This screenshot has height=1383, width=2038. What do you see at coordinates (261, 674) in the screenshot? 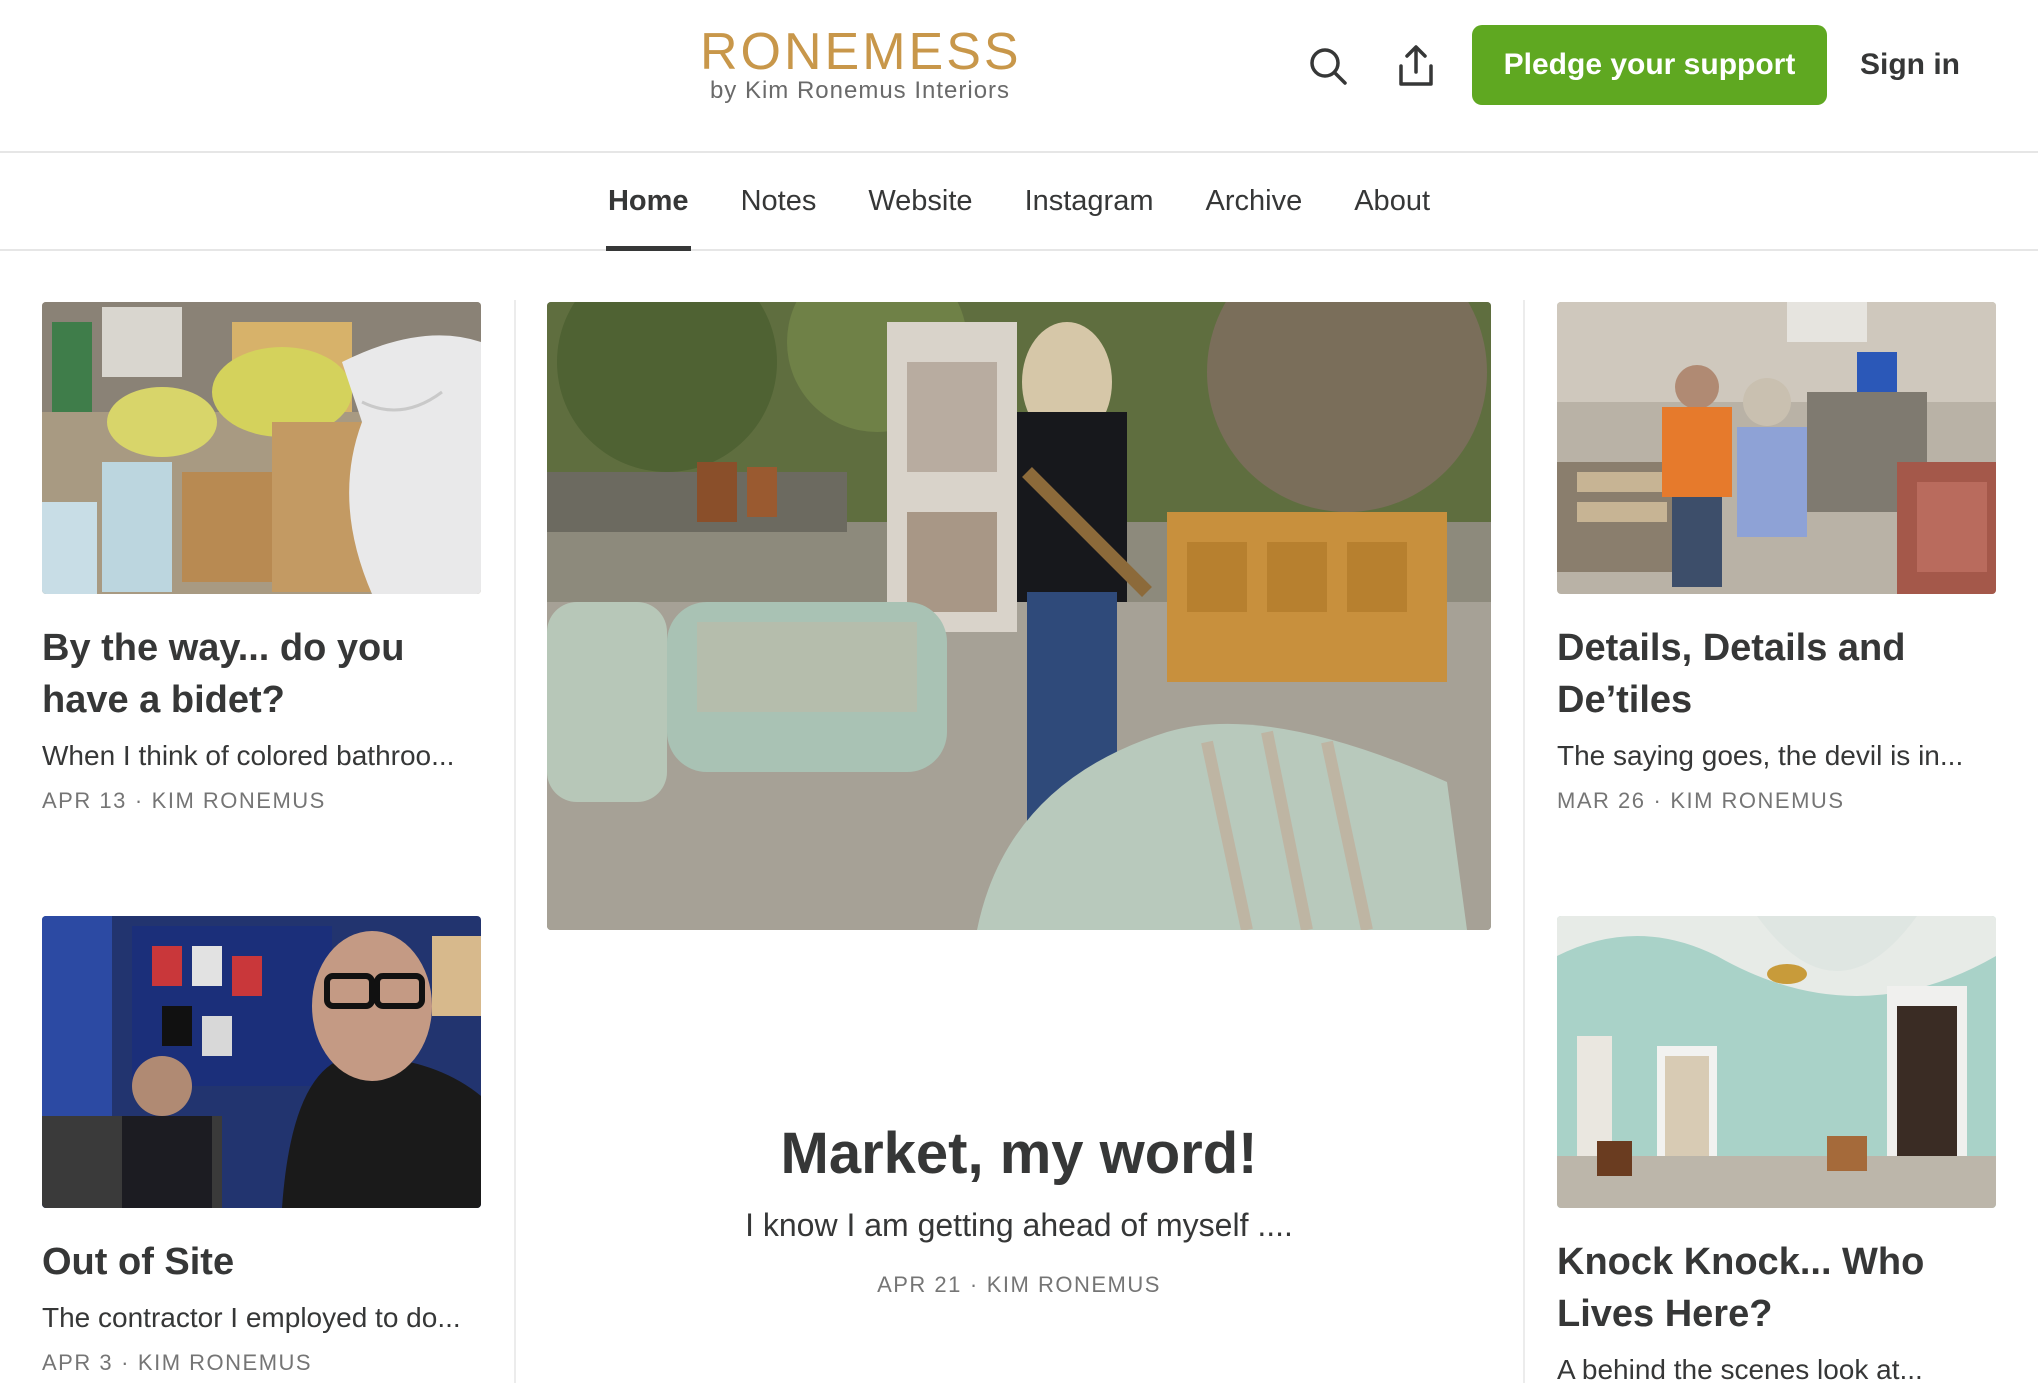
I see `post-title: By the way... do you have a bidet?` at bounding box center [261, 674].